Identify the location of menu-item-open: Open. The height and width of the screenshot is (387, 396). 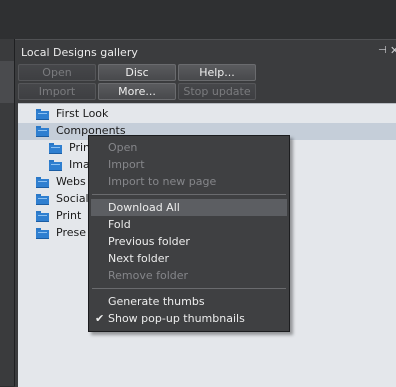
(189, 147).